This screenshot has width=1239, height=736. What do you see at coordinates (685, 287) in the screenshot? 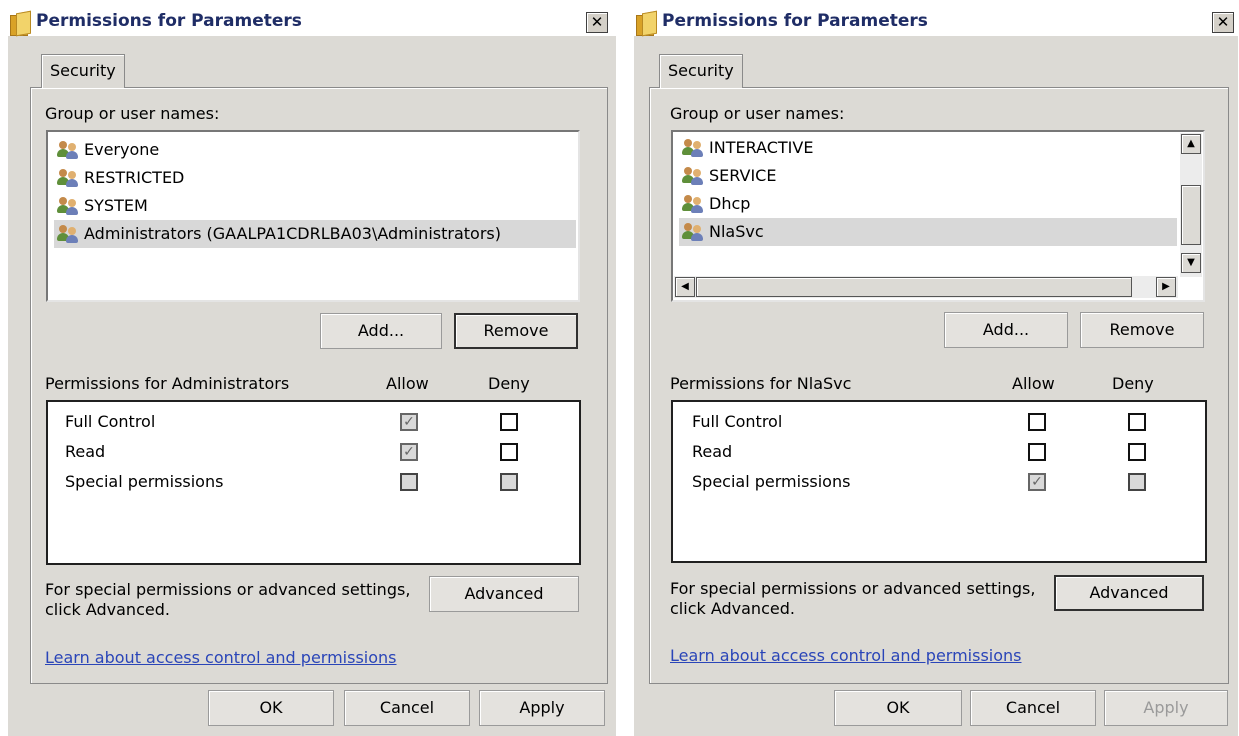
I see `scroll-left-icon: ◀` at bounding box center [685, 287].